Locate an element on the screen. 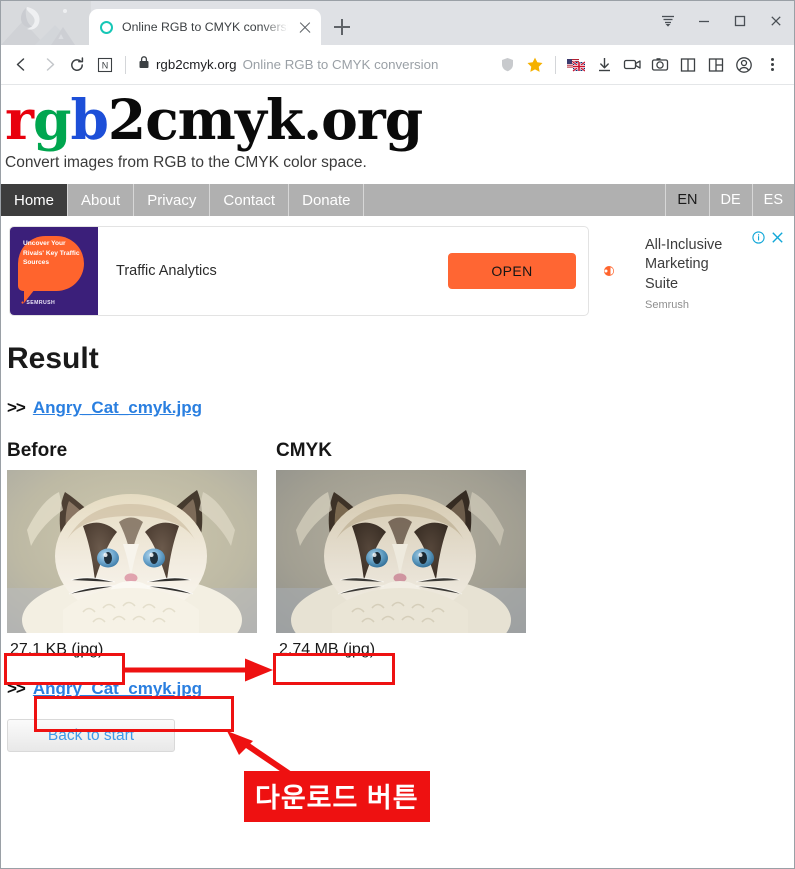 Image resolution: width=795 pixels, height=869 pixels. shield-icon is located at coordinates (507, 65).